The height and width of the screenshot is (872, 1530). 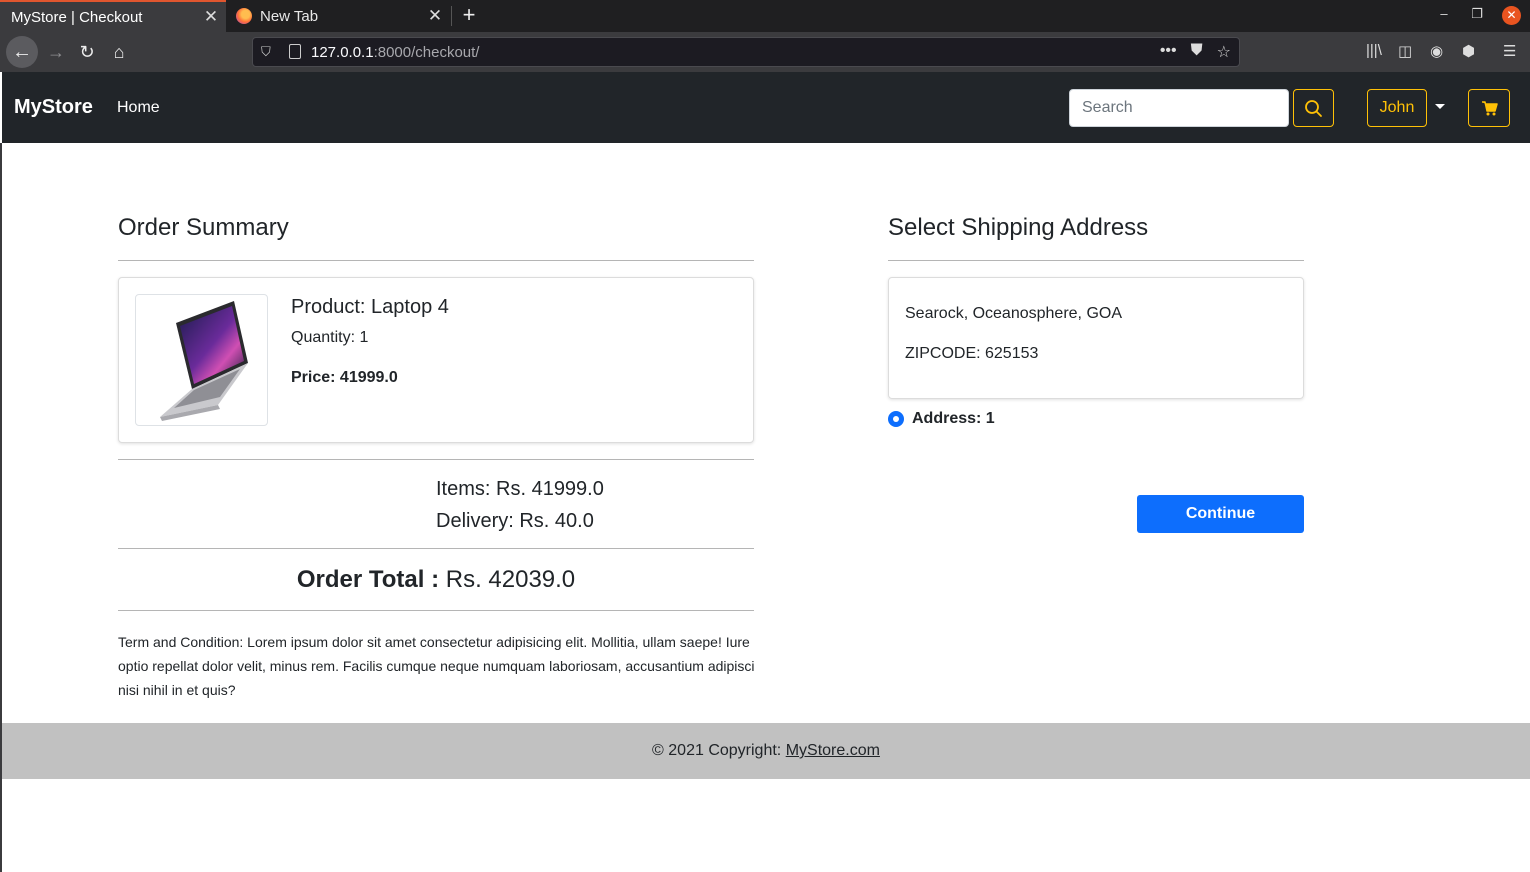 What do you see at coordinates (289, 16) in the screenshot?
I see `tab-title: New Tab` at bounding box center [289, 16].